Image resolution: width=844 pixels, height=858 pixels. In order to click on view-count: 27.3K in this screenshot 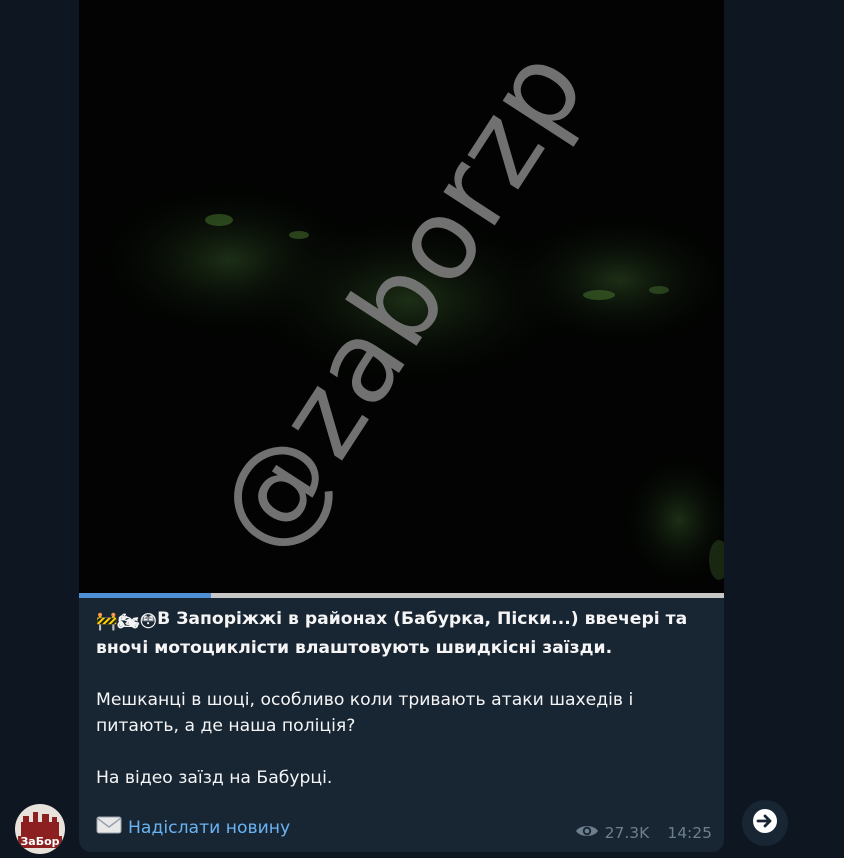, I will do `click(627, 833)`.